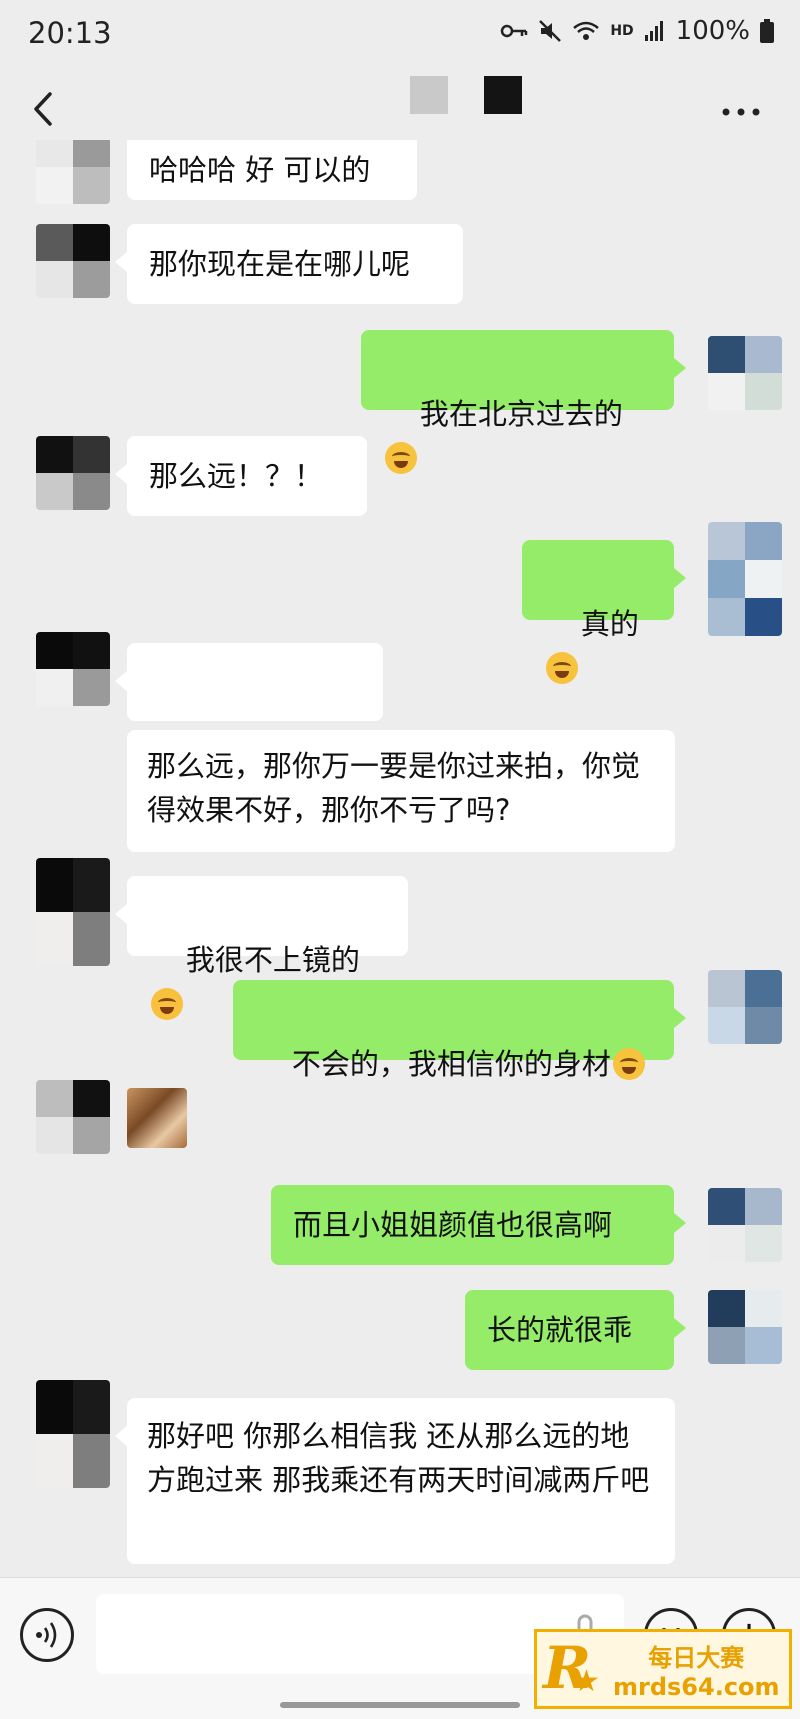 This screenshot has width=800, height=1719. I want to click on status-bar: 20:13 HD 100%, so click(400, 35).